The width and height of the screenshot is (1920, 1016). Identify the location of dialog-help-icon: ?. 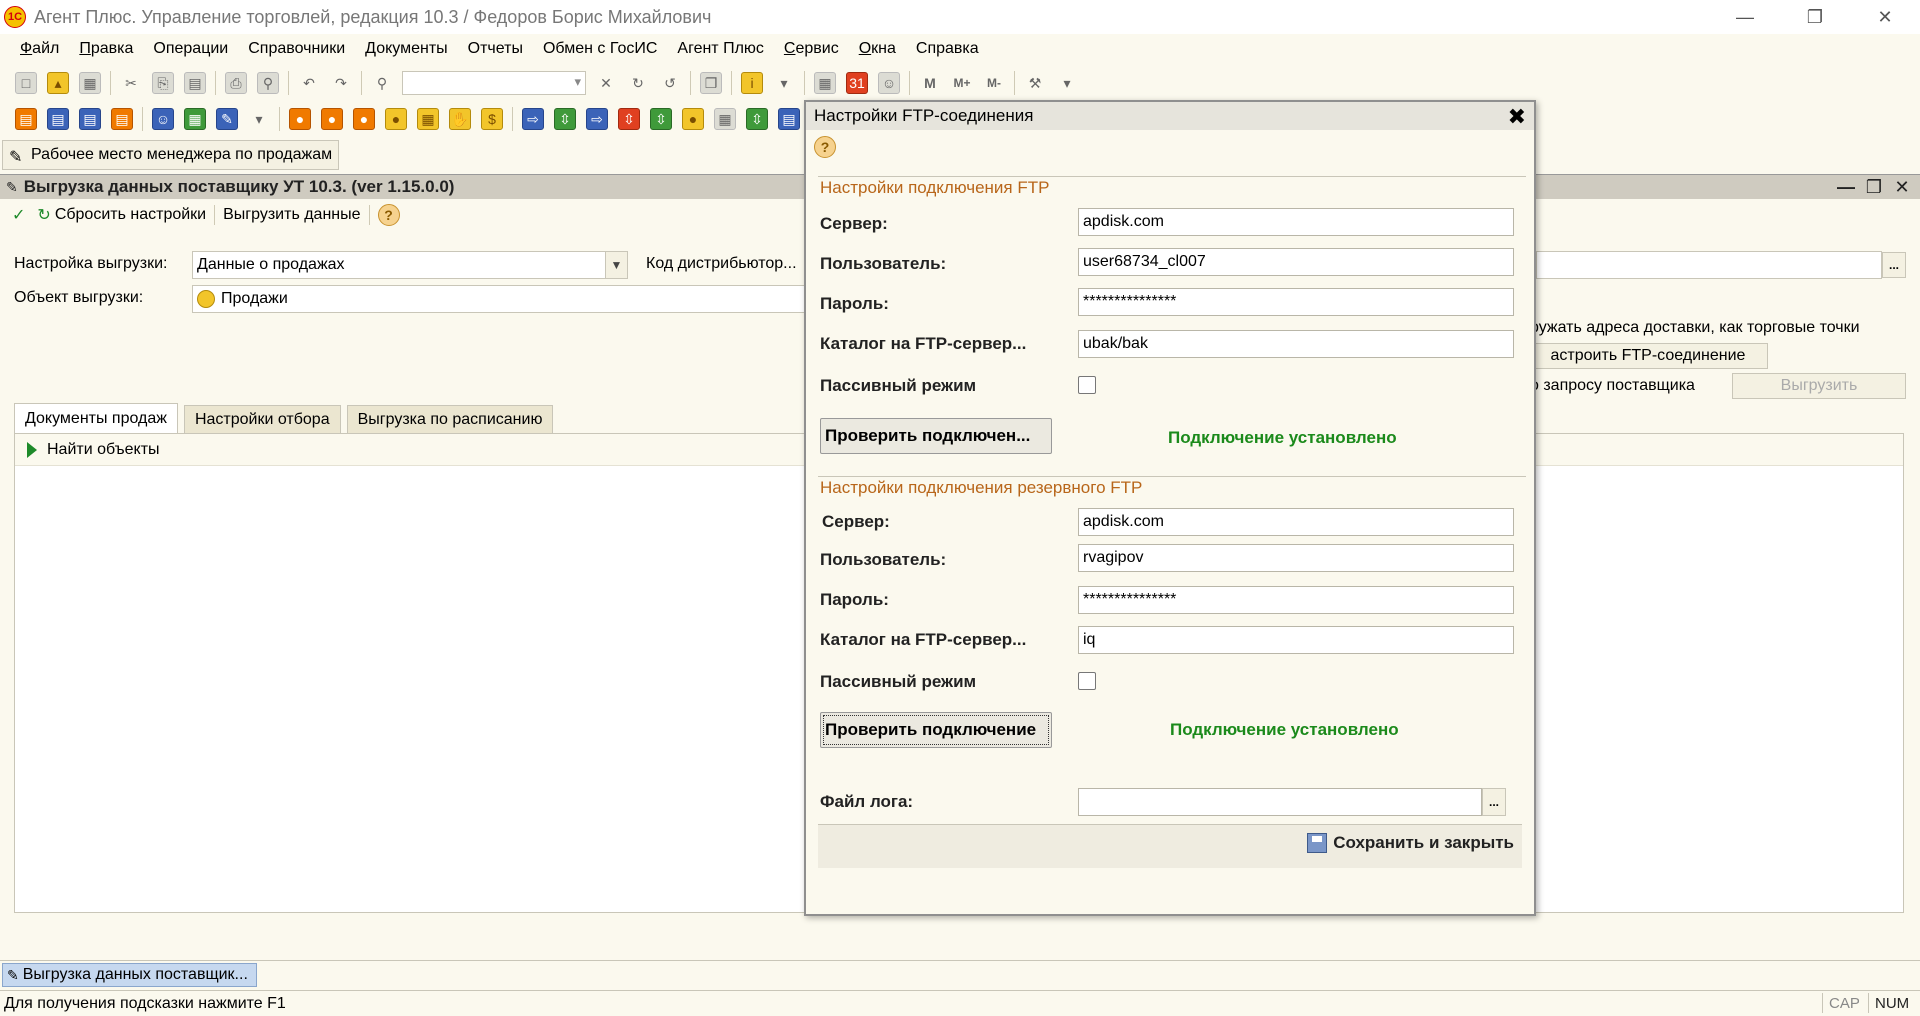
(825, 147).